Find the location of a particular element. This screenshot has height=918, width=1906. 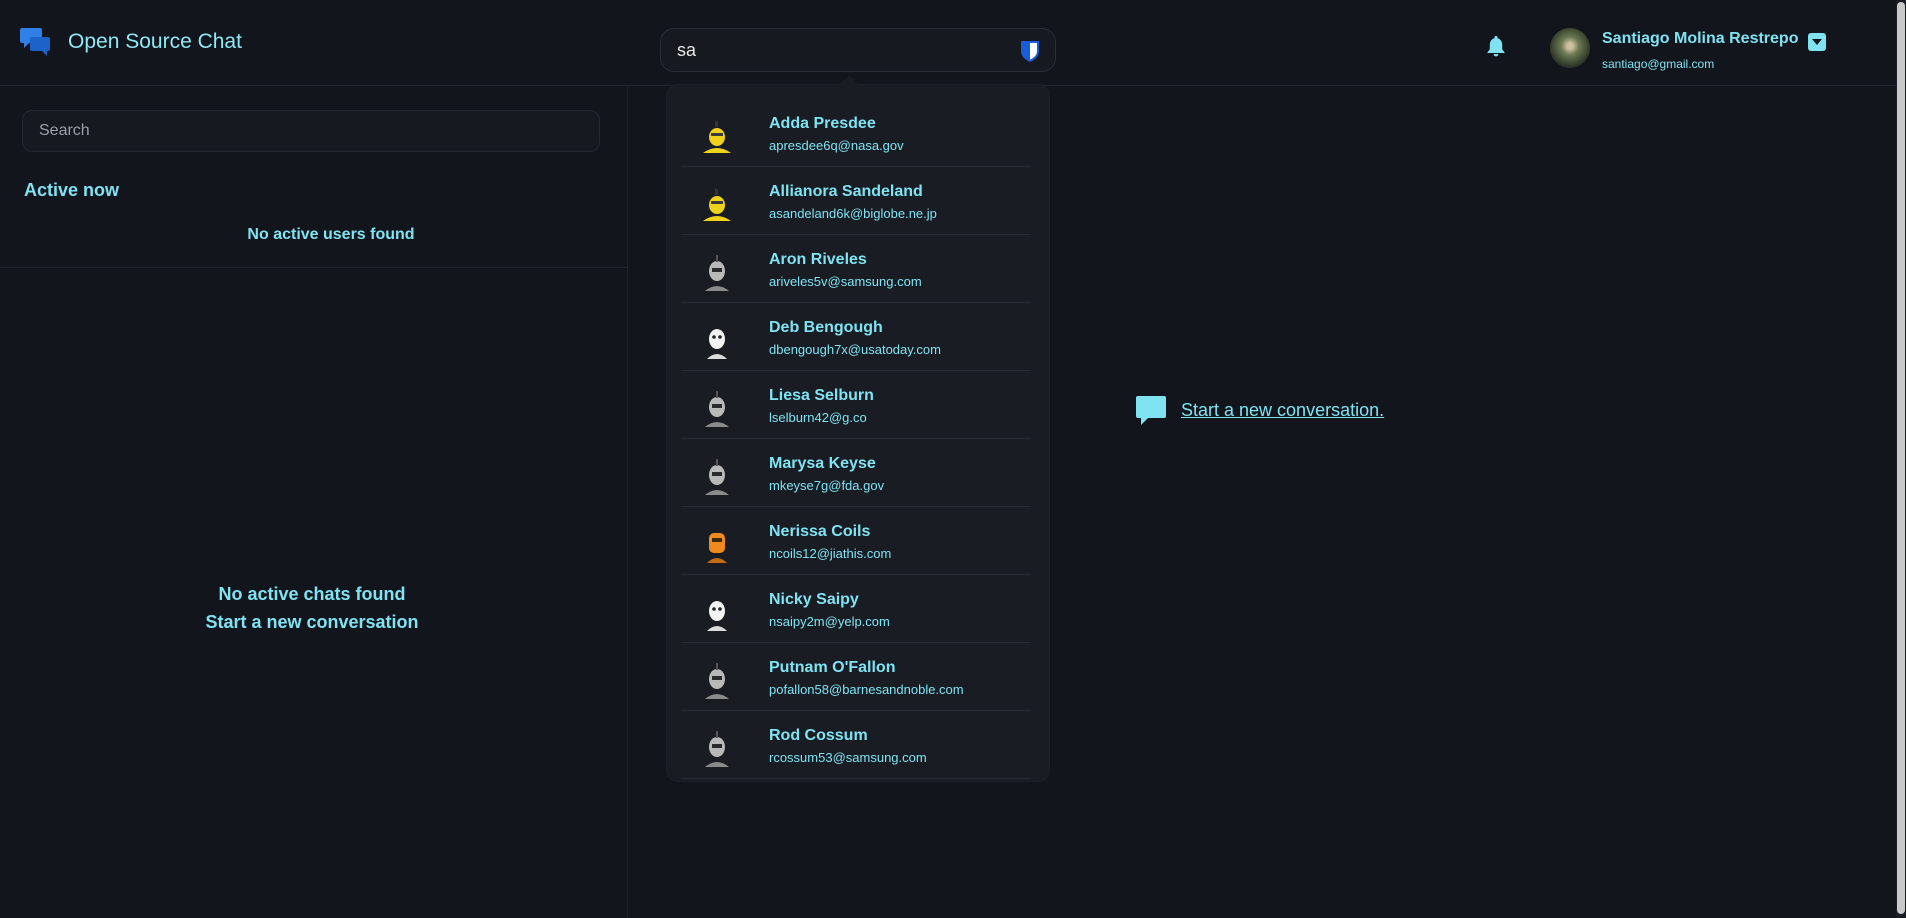

result-name: Marysa Keyse is located at coordinates (822, 463).